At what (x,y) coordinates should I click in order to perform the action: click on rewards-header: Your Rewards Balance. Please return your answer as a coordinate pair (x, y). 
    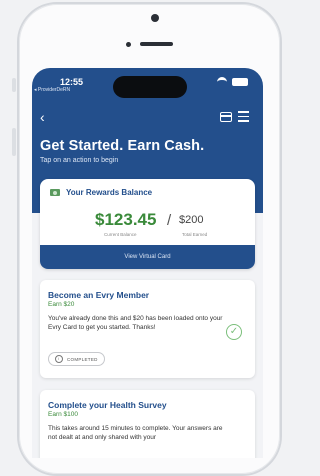
    Looking at the image, I should click on (101, 192).